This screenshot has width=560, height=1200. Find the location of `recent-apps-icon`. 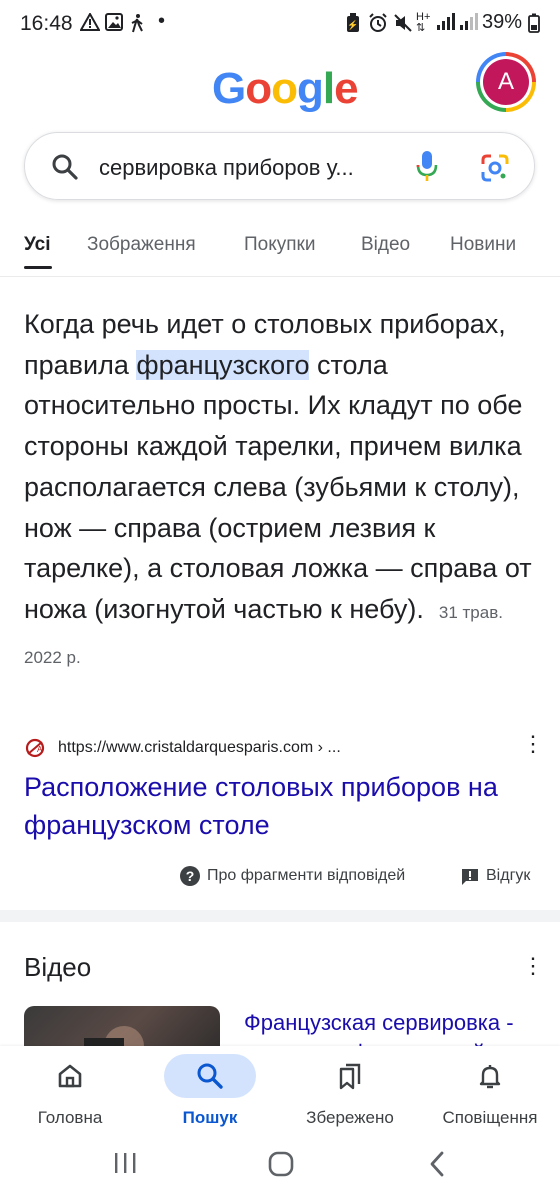

recent-apps-icon is located at coordinates (125, 1165).